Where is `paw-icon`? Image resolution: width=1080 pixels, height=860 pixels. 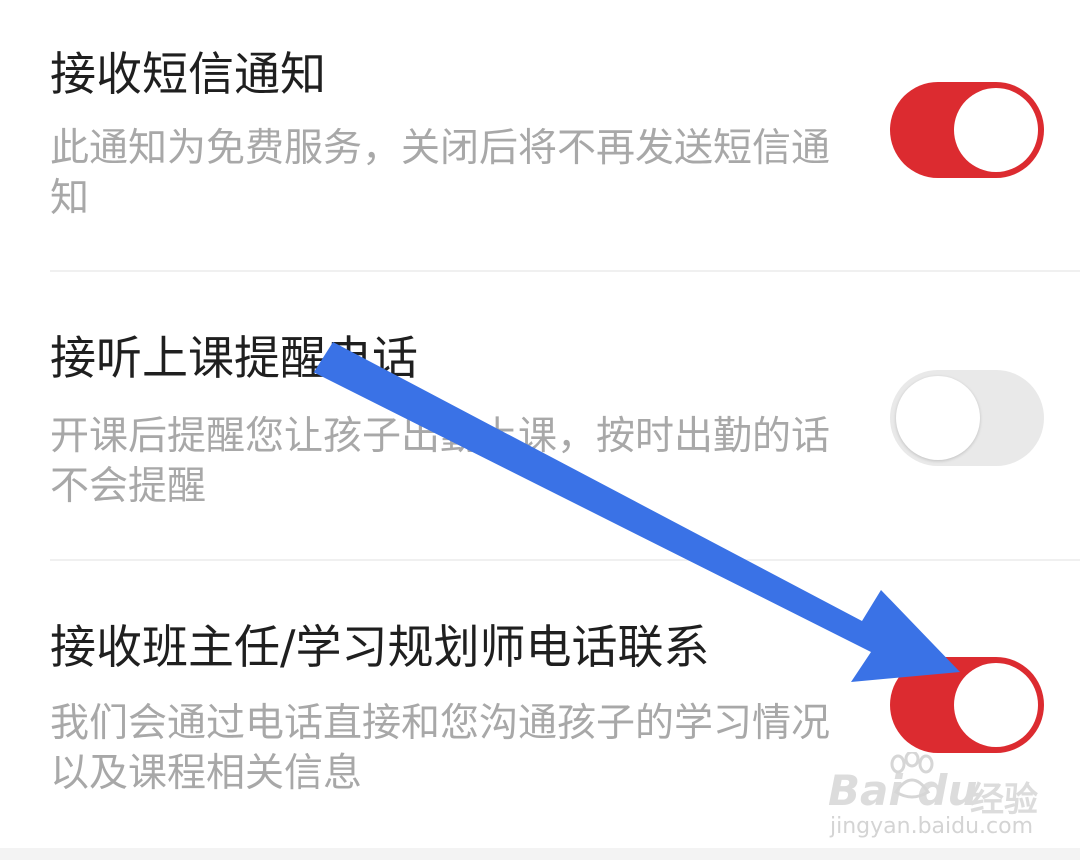
paw-icon is located at coordinates (912, 775).